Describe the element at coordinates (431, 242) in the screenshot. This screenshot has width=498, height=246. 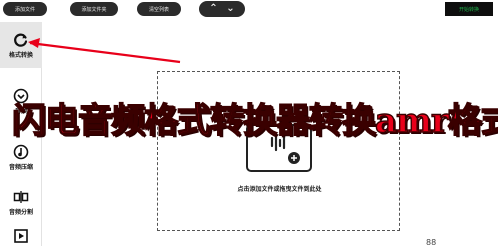
I see `corner-text: 88` at that location.